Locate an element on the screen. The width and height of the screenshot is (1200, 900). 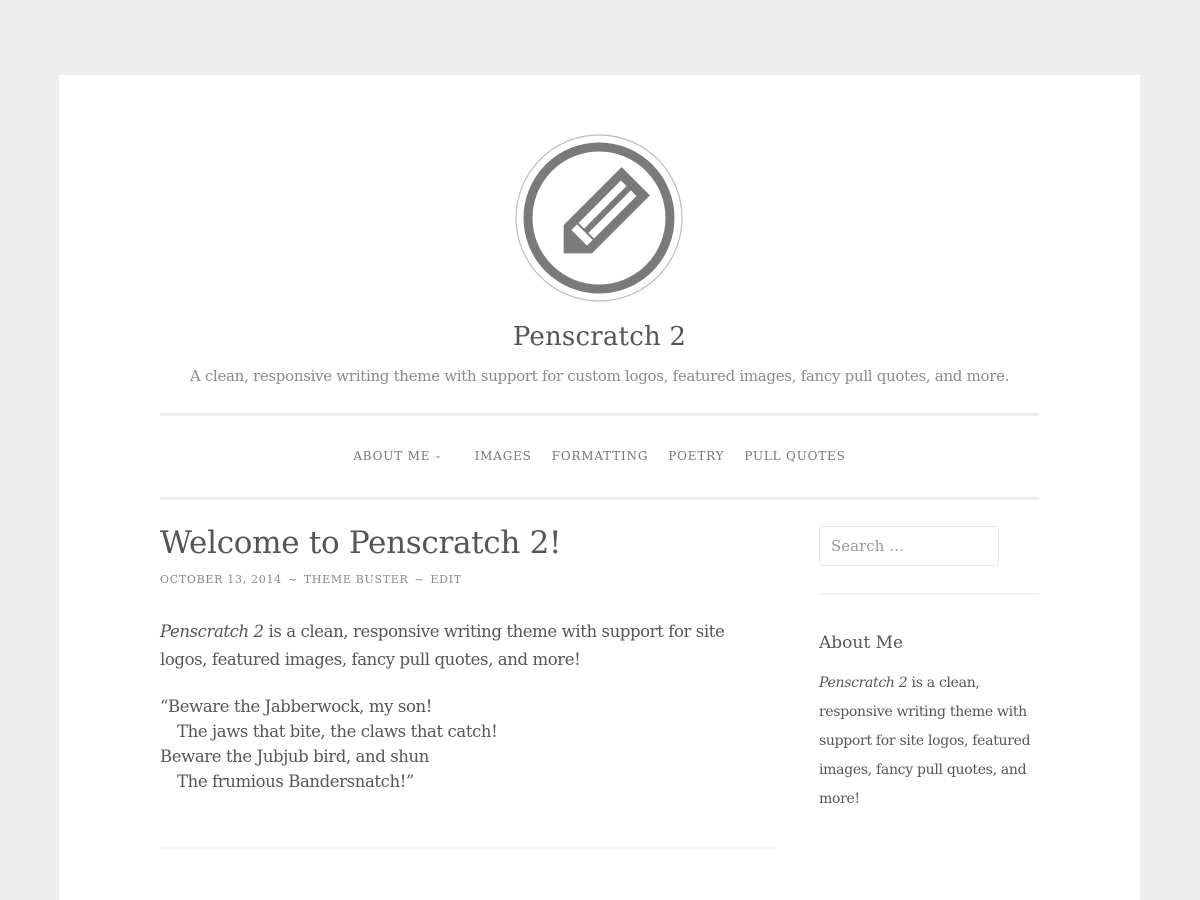
widget-text-emphasis: Penscratch 2 is located at coordinates (863, 683).